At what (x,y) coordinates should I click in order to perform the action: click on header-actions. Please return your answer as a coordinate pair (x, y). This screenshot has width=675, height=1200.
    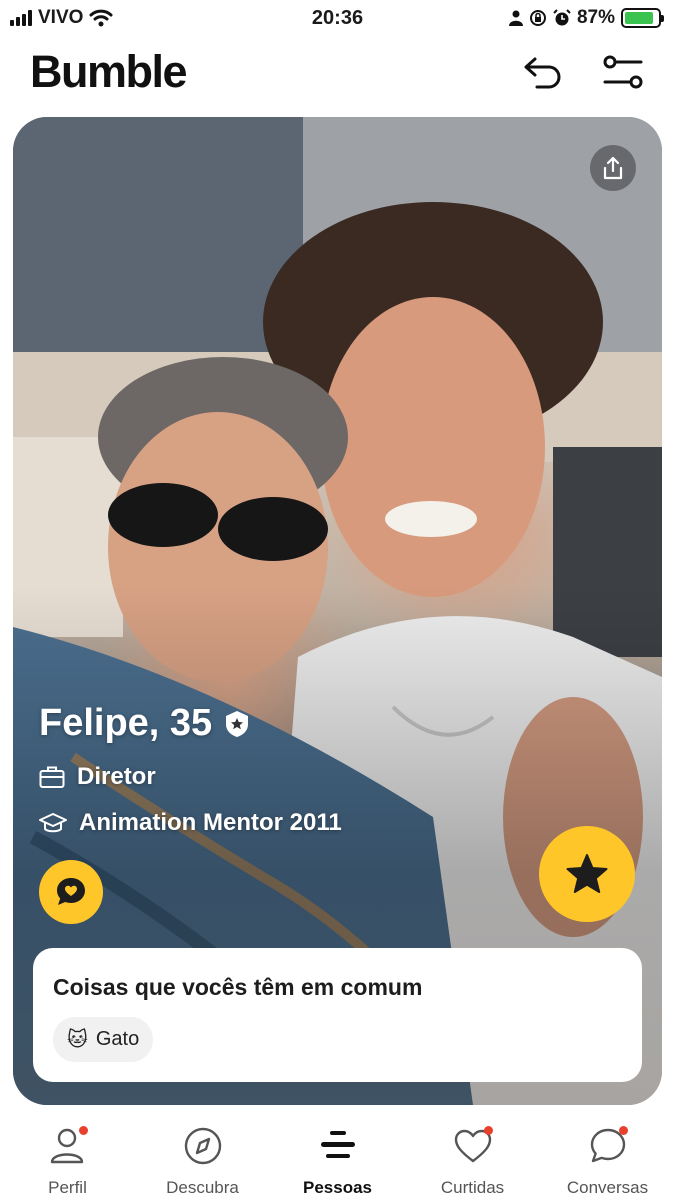
    Looking at the image, I should click on (583, 72).